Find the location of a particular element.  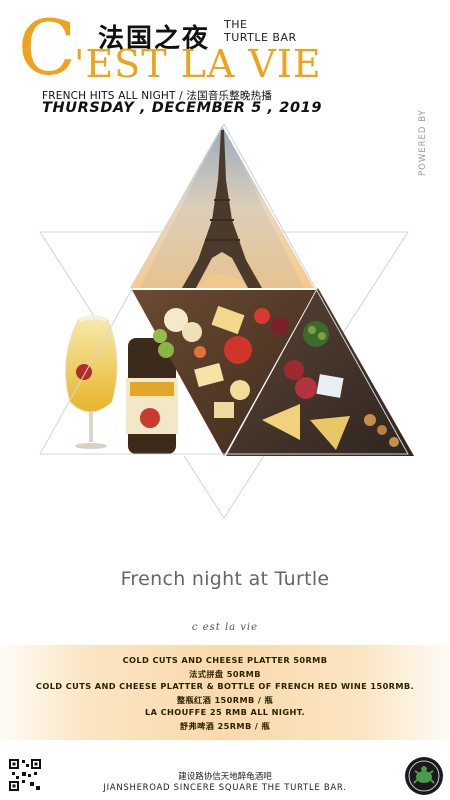

menu-line-6: 舒弗啤酒 25RMB / 瓶 is located at coordinates (225, 726).